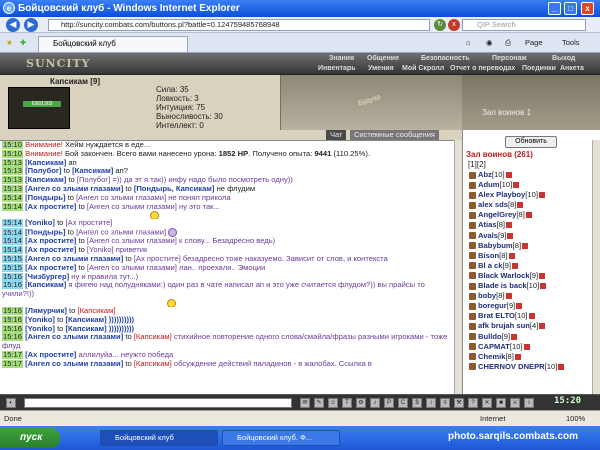 The width and height of the screenshot is (600, 450). Describe the element at coordinates (533, 367) in the screenshot. I see `player-item: CHERNOV DNEPR[10]` at that location.